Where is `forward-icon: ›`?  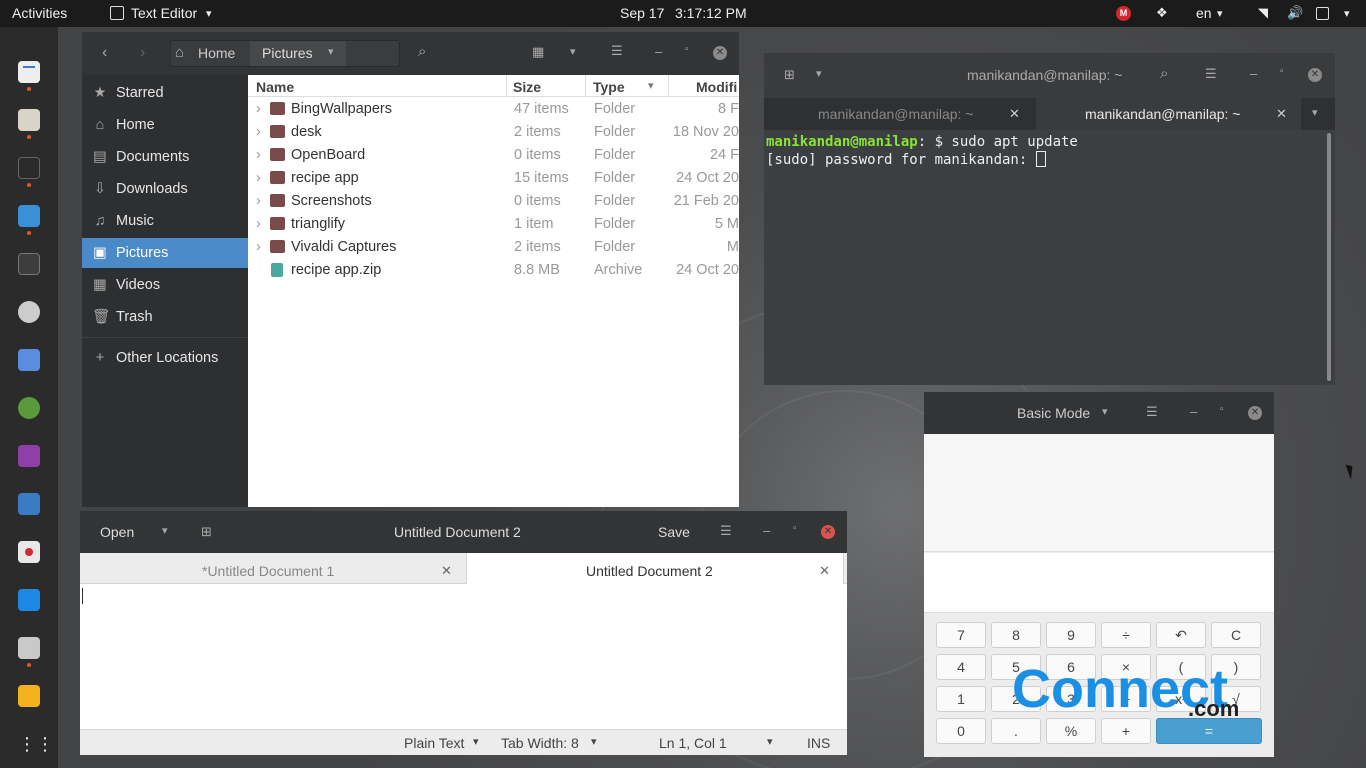
forward-icon: › is located at coordinates (142, 53).